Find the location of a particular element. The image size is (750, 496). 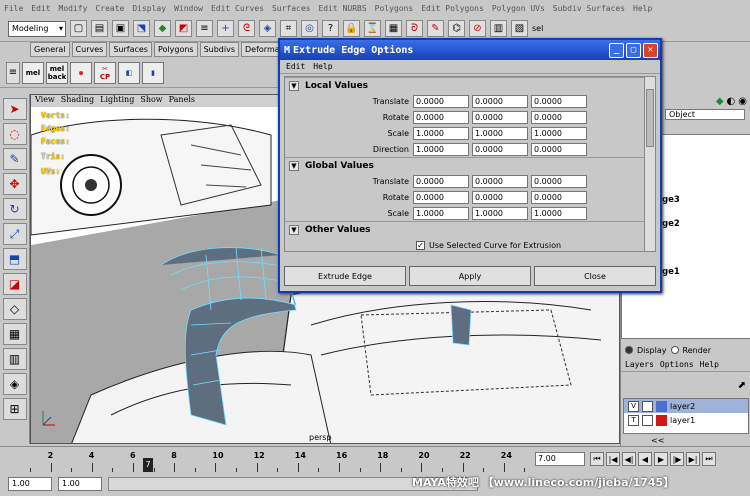

layout-icon: ▥ is located at coordinates (498, 28).